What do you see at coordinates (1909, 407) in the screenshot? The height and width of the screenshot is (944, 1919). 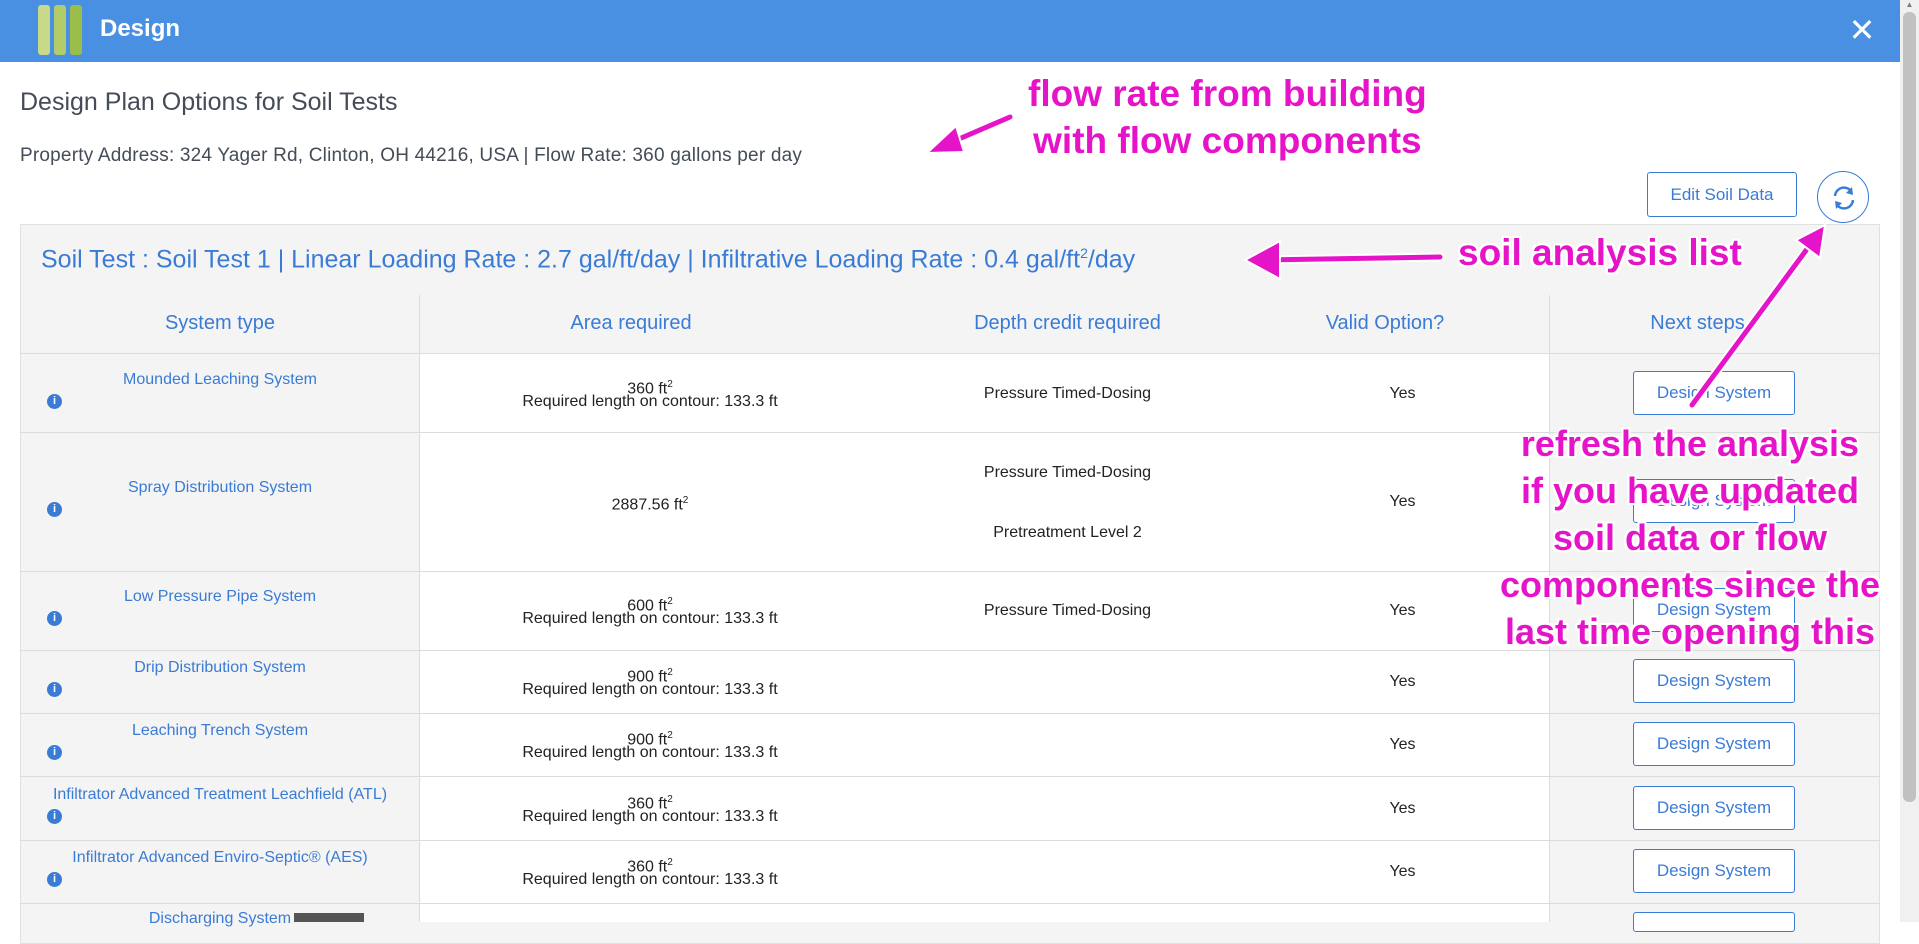 I see `scrollbar-thumb` at bounding box center [1909, 407].